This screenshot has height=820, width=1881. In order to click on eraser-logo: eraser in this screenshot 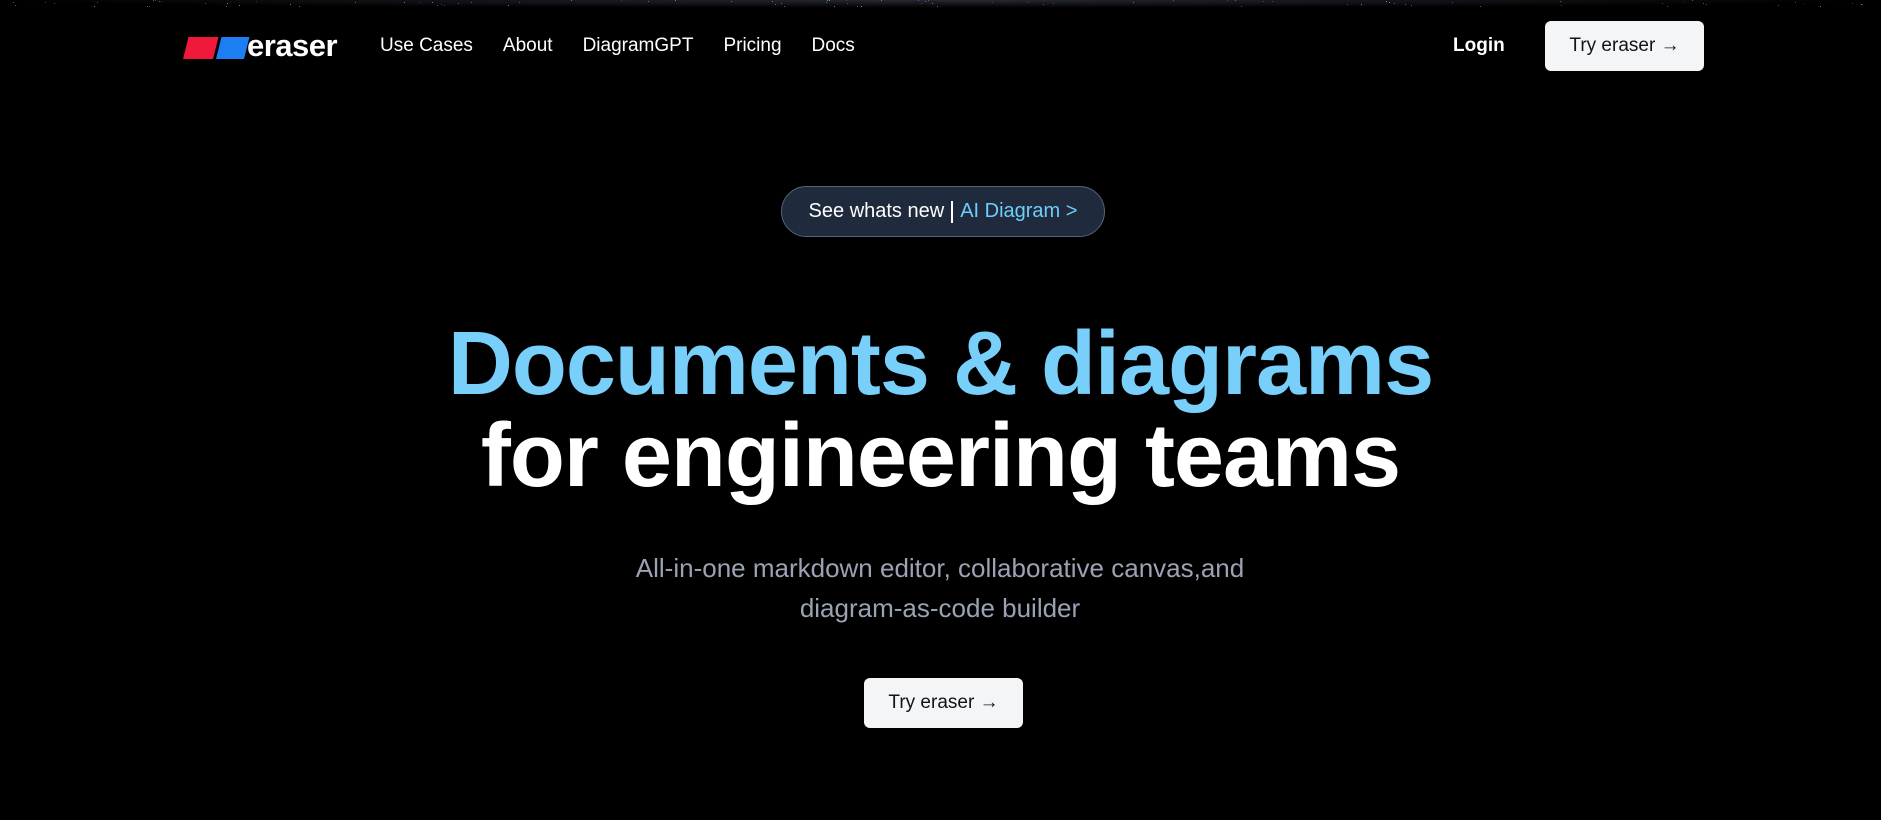, I will do `click(260, 45)`.